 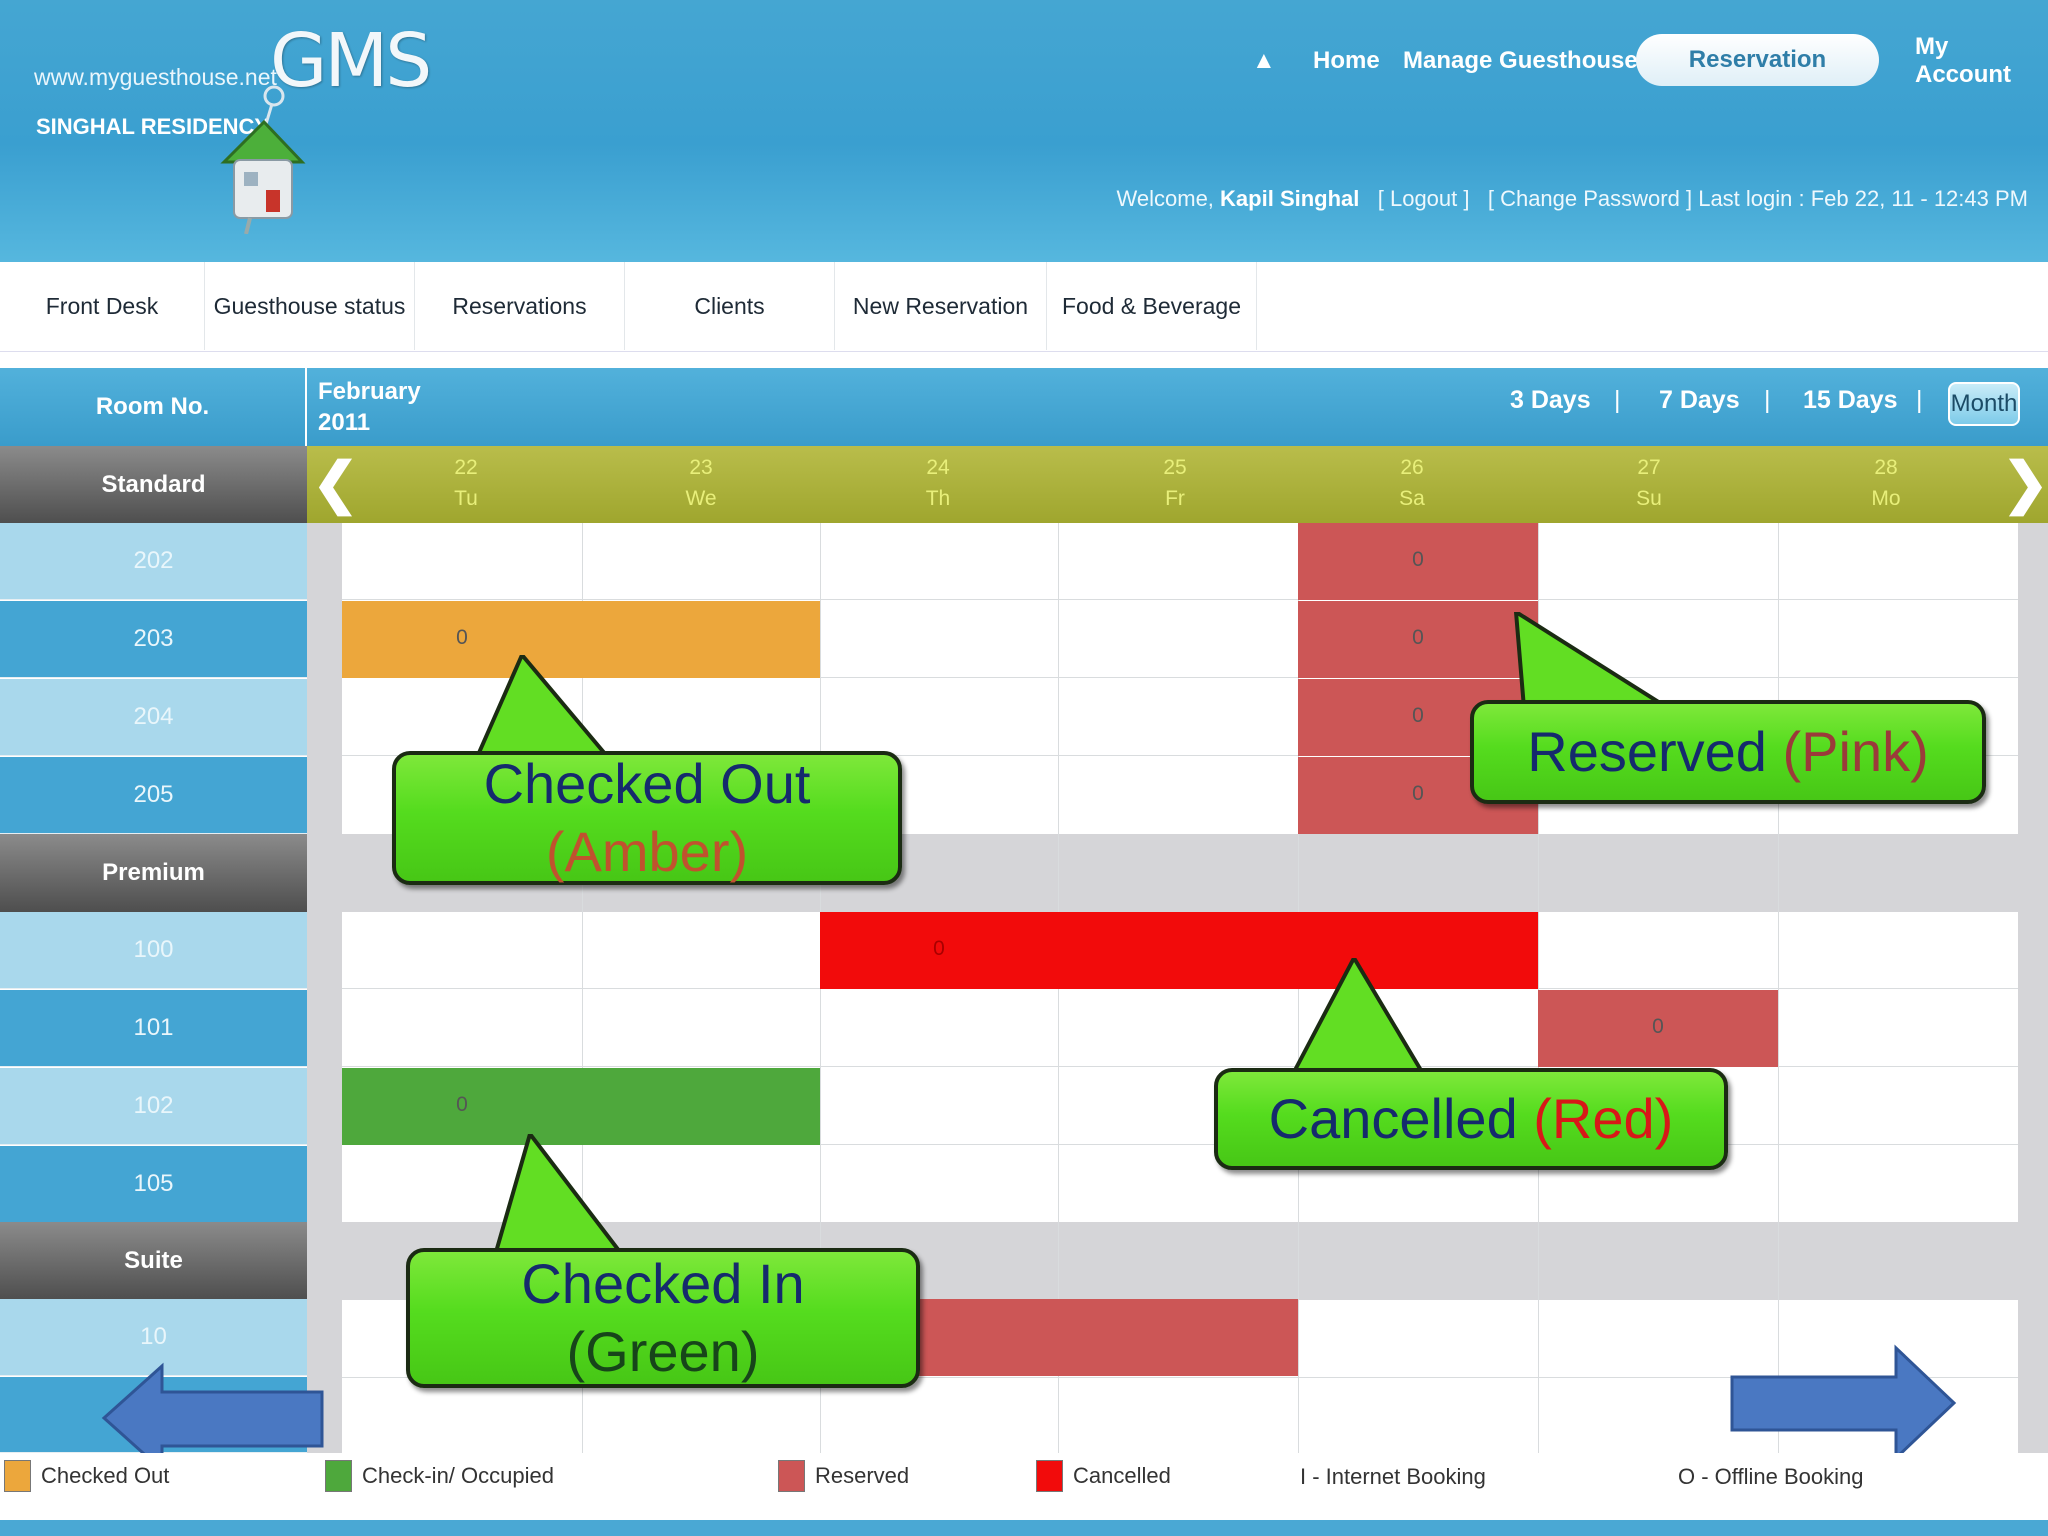 I want to click on room-202: 202, so click(x=153, y=561).